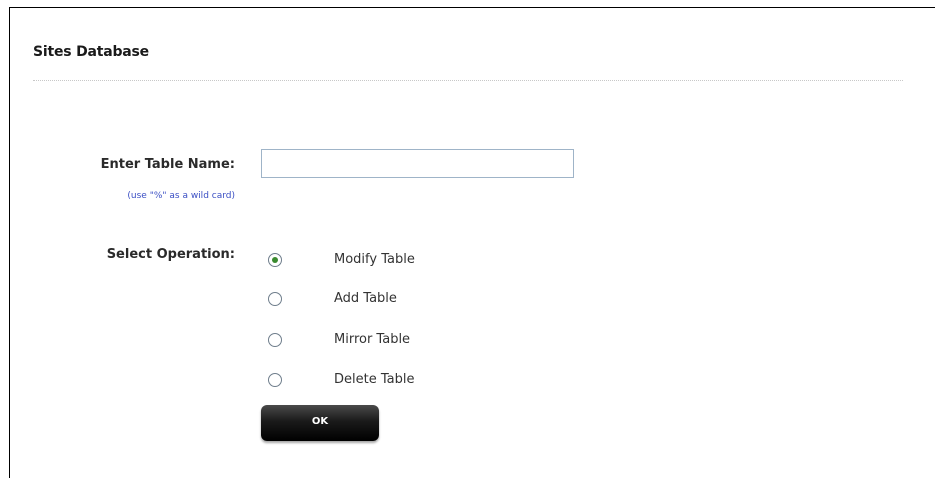 The height and width of the screenshot is (478, 935). What do you see at coordinates (167, 164) in the screenshot?
I see `table-name-label: Enter Table Name:` at bounding box center [167, 164].